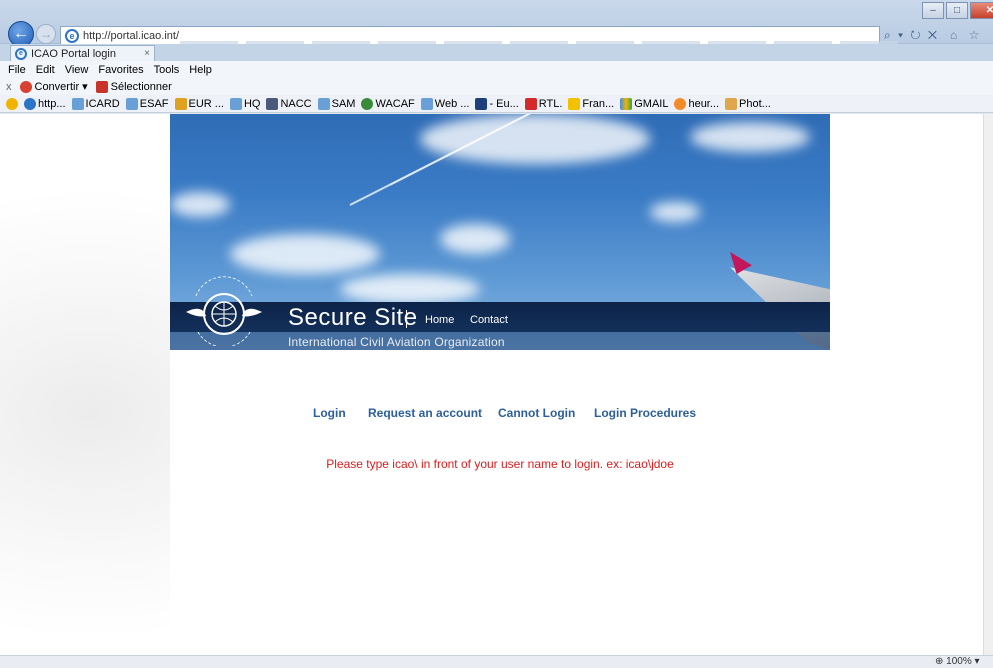 The image size is (993, 668). I want to click on tab-row: e ICAO Portal login ×, so click(496, 52).